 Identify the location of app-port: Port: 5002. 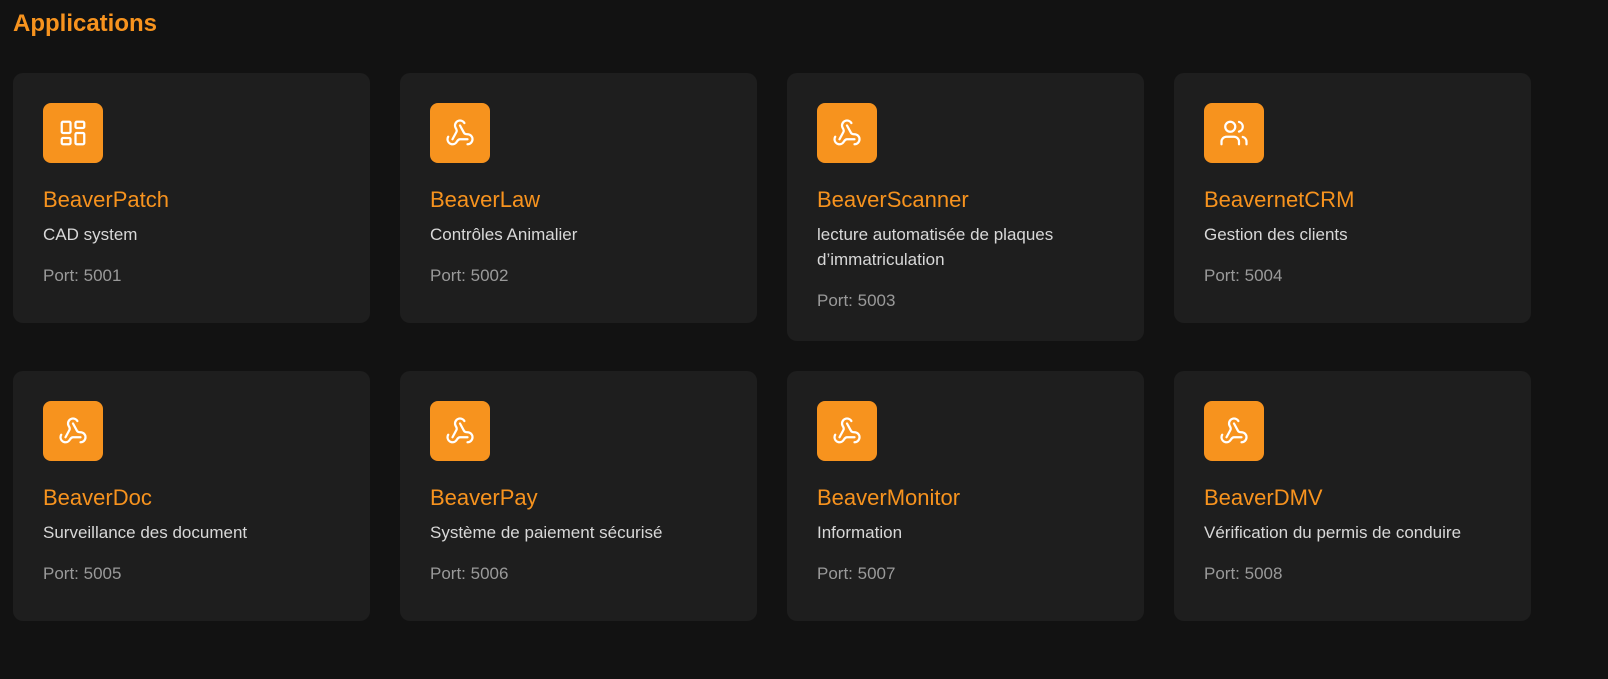
(469, 275).